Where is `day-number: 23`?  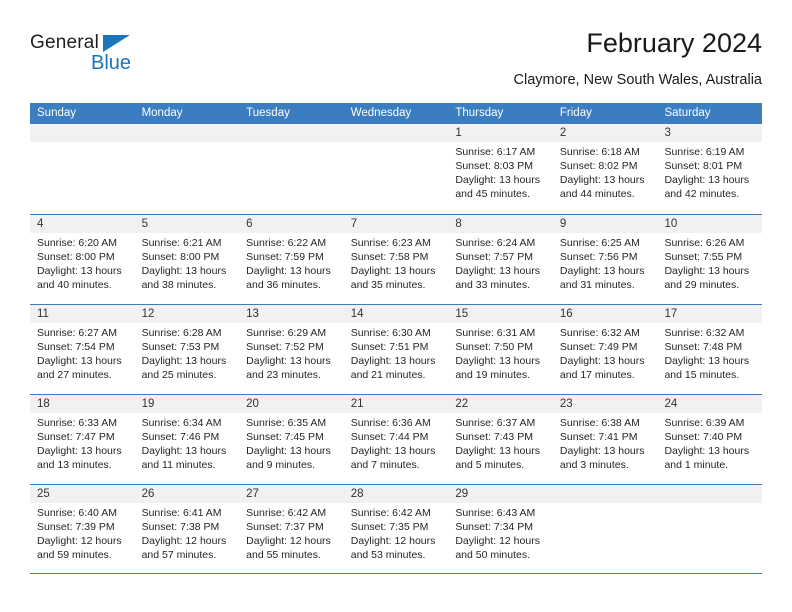
day-number: 23 is located at coordinates (605, 404).